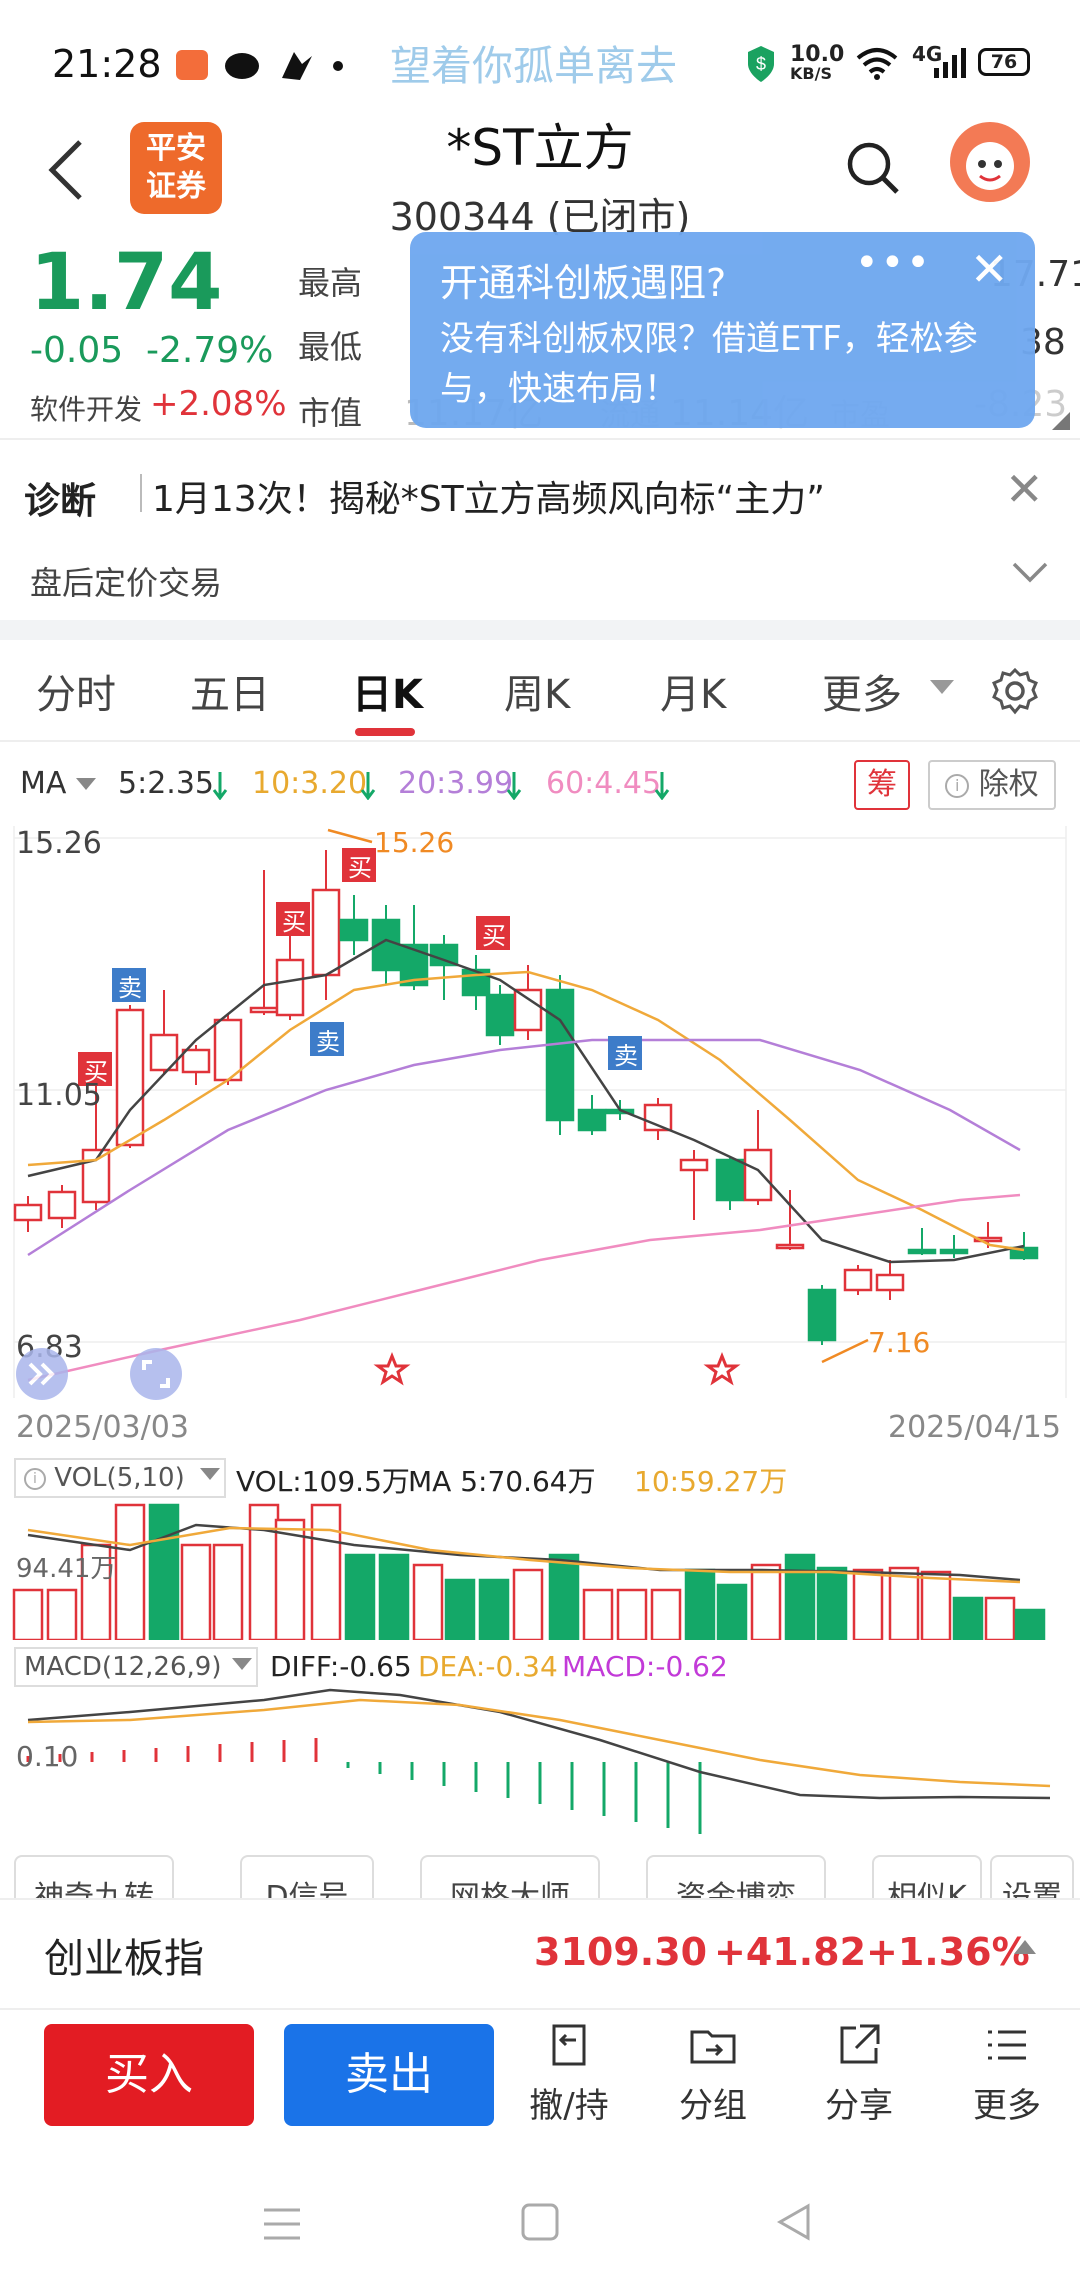  Describe the element at coordinates (540, 2222) in the screenshot. I see `home-icon` at that location.